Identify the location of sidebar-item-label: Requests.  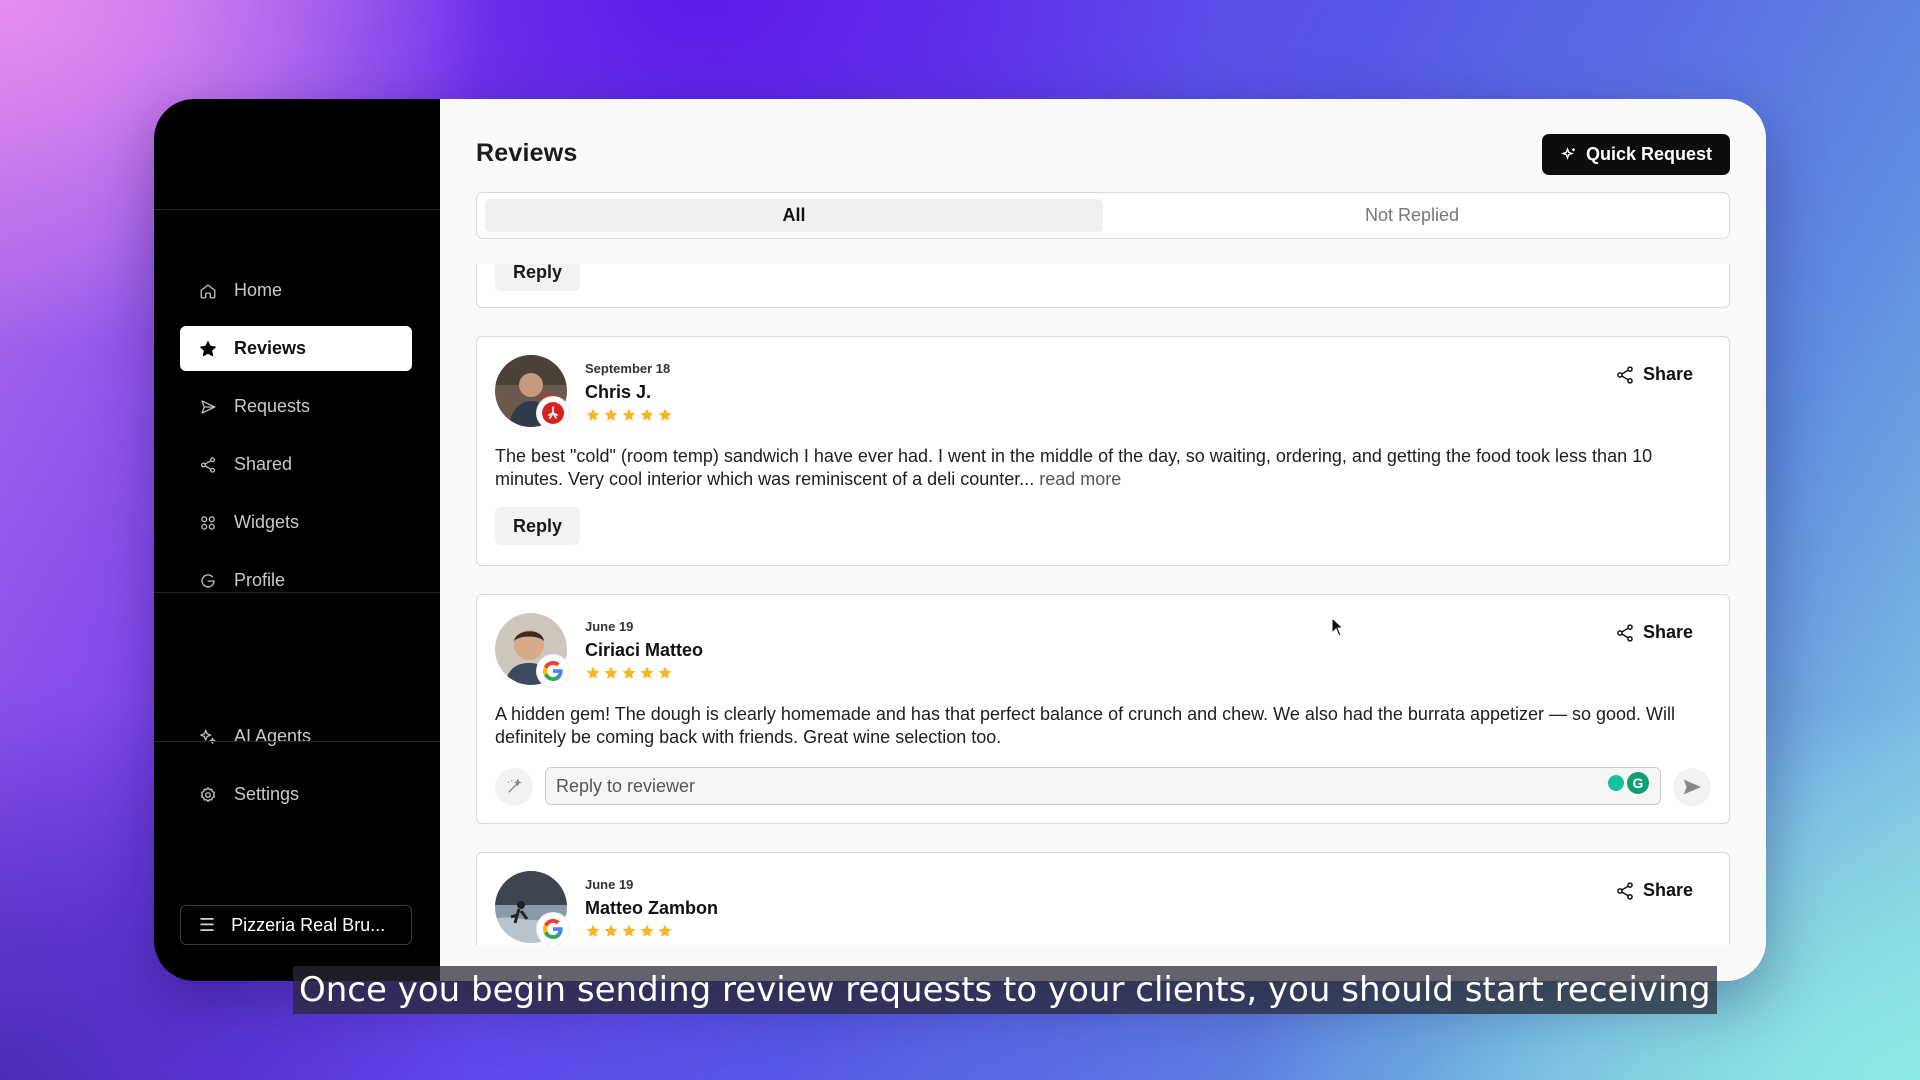
(272, 406).